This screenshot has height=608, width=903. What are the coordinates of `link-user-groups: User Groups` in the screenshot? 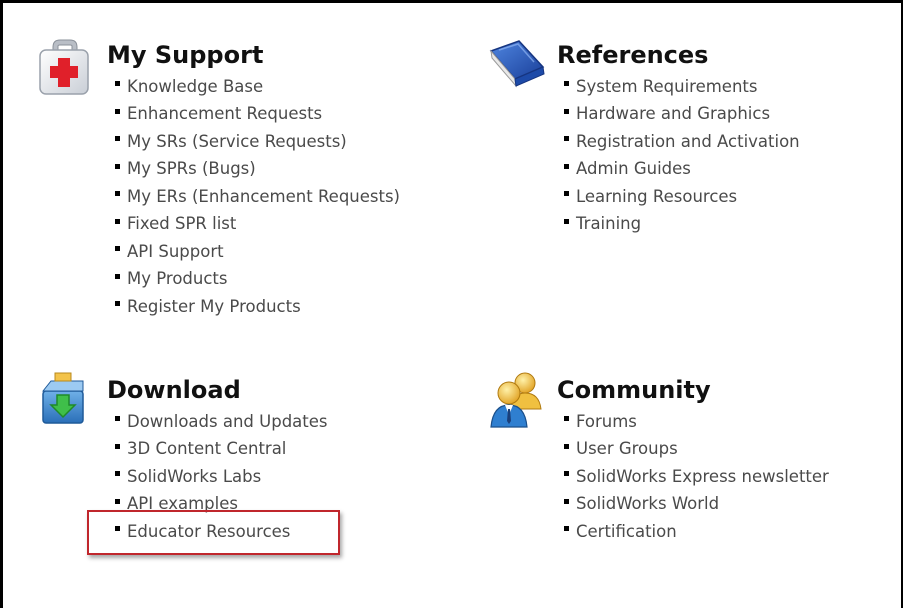 It's located at (627, 449).